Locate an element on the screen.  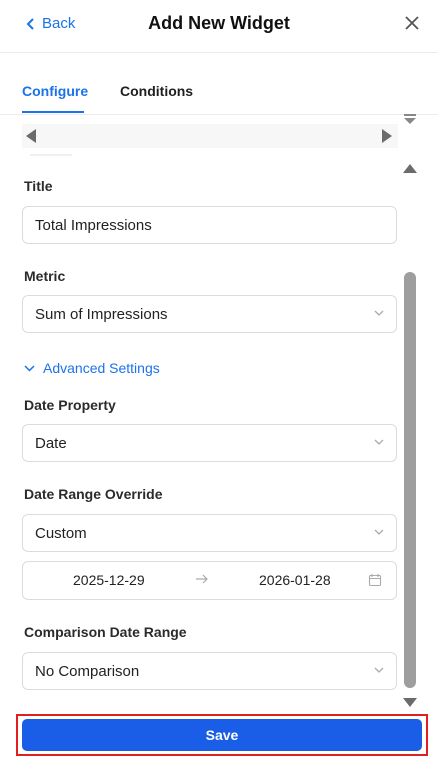
arrow-right-icon is located at coordinates (202, 579).